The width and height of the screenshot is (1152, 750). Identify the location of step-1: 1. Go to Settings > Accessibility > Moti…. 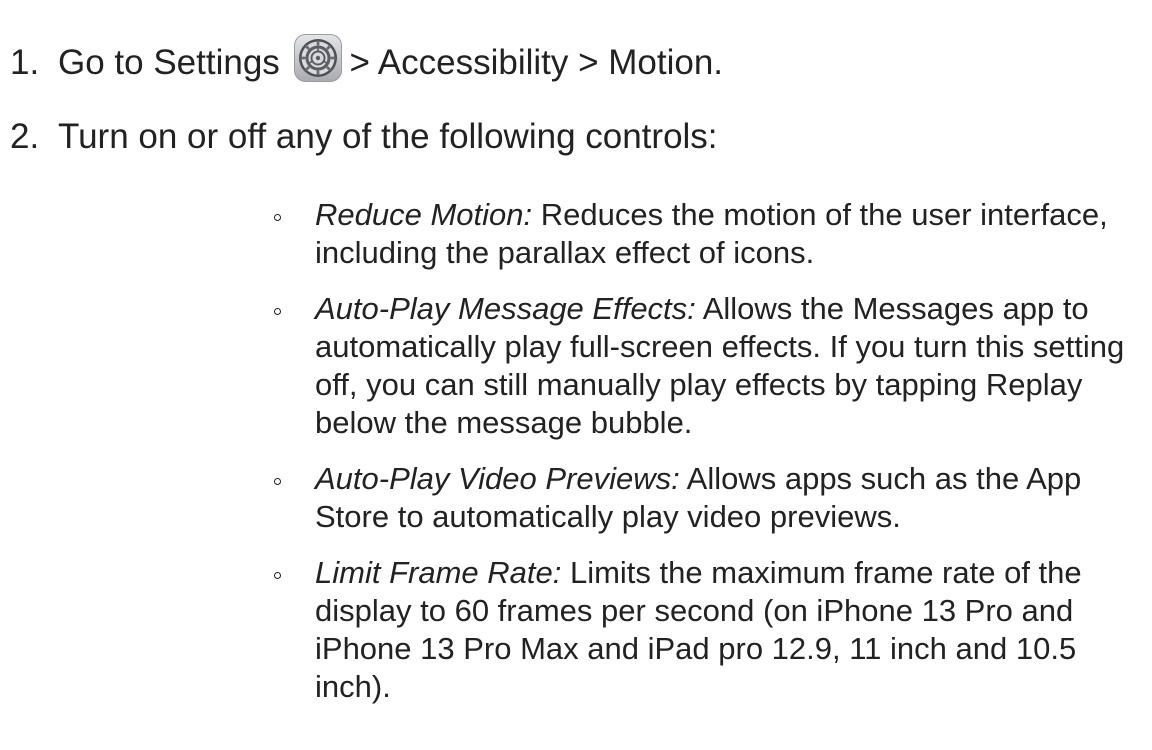
(366, 59).